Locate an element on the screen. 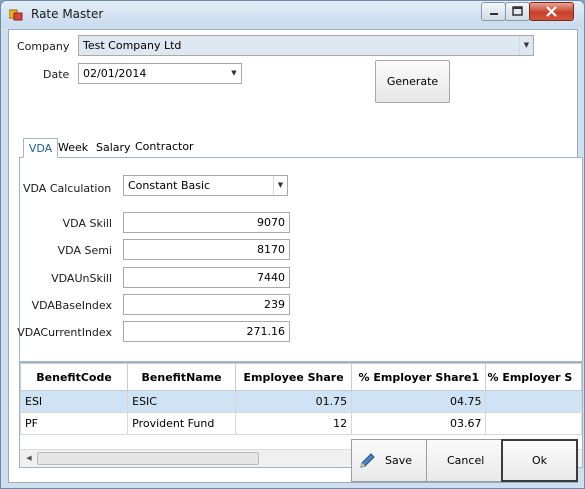  title-bar: Rate Master is located at coordinates (292, 14).